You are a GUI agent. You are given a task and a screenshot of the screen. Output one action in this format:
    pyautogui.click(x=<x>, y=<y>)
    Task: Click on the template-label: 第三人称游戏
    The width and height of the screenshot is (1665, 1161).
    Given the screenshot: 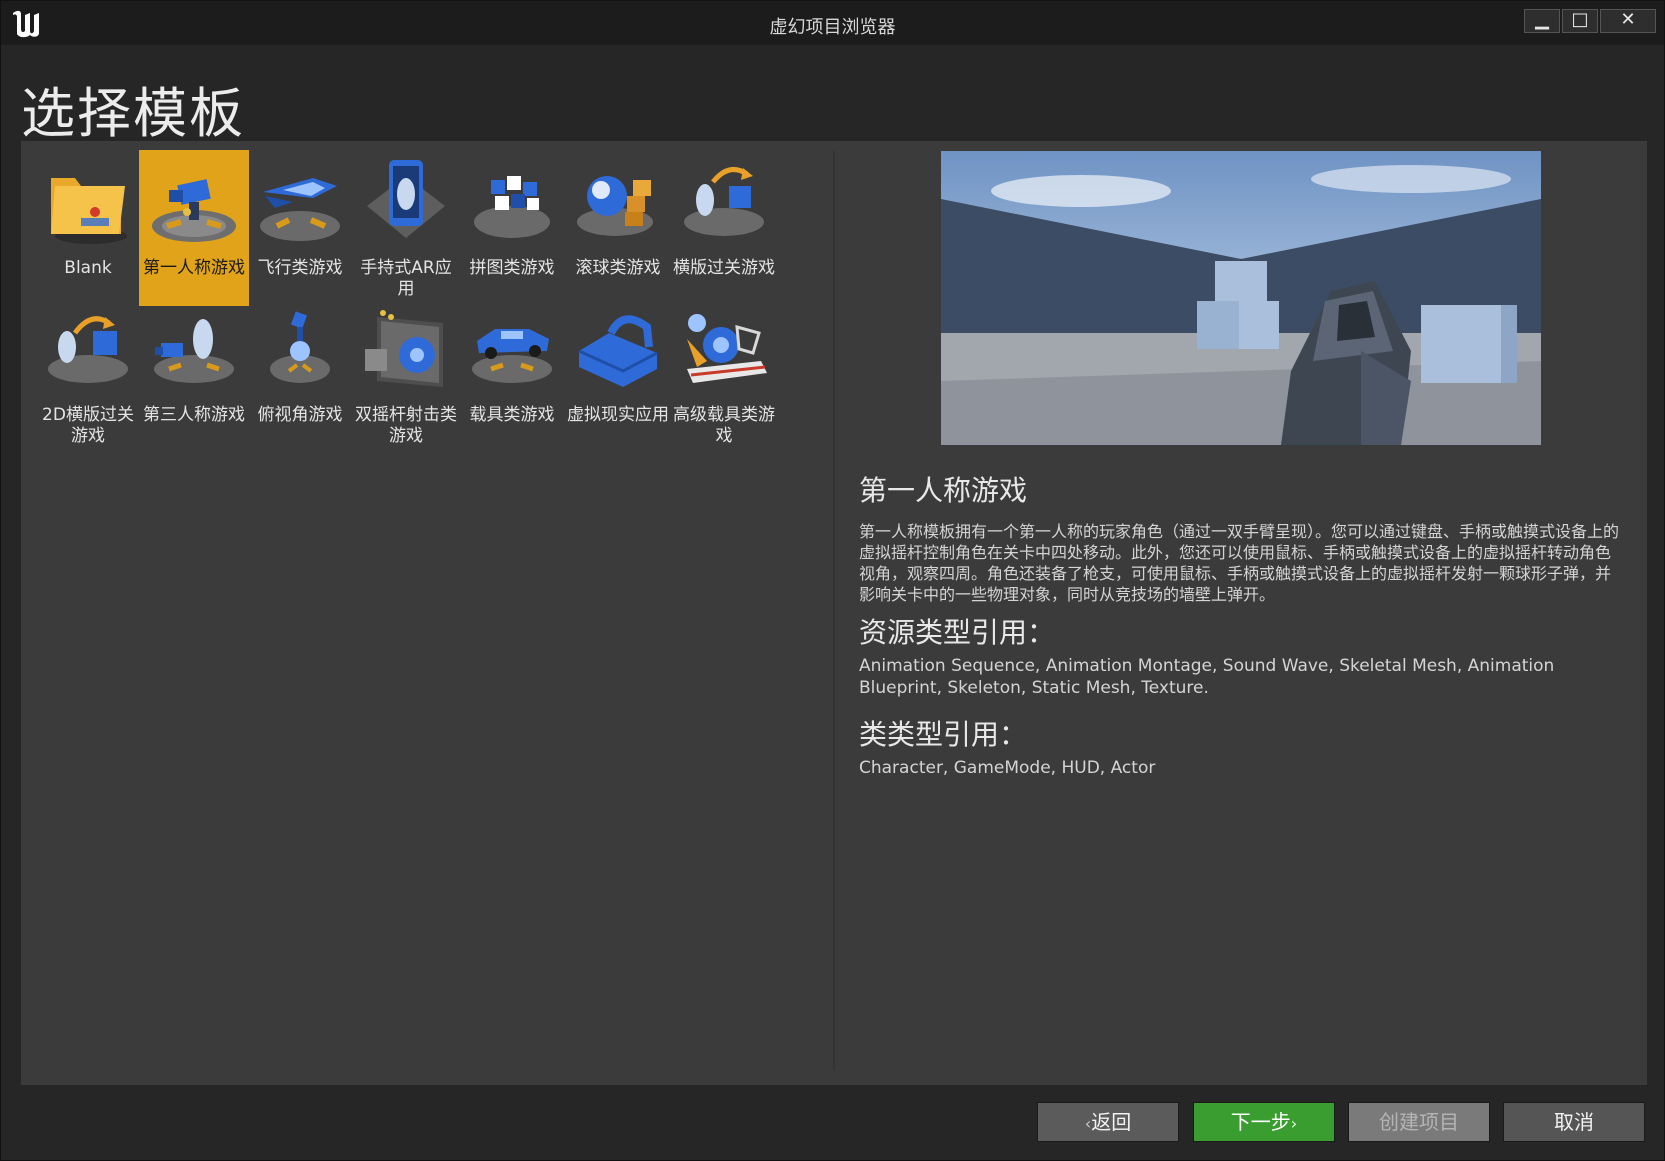 What is the action you would take?
    pyautogui.click(x=194, y=415)
    